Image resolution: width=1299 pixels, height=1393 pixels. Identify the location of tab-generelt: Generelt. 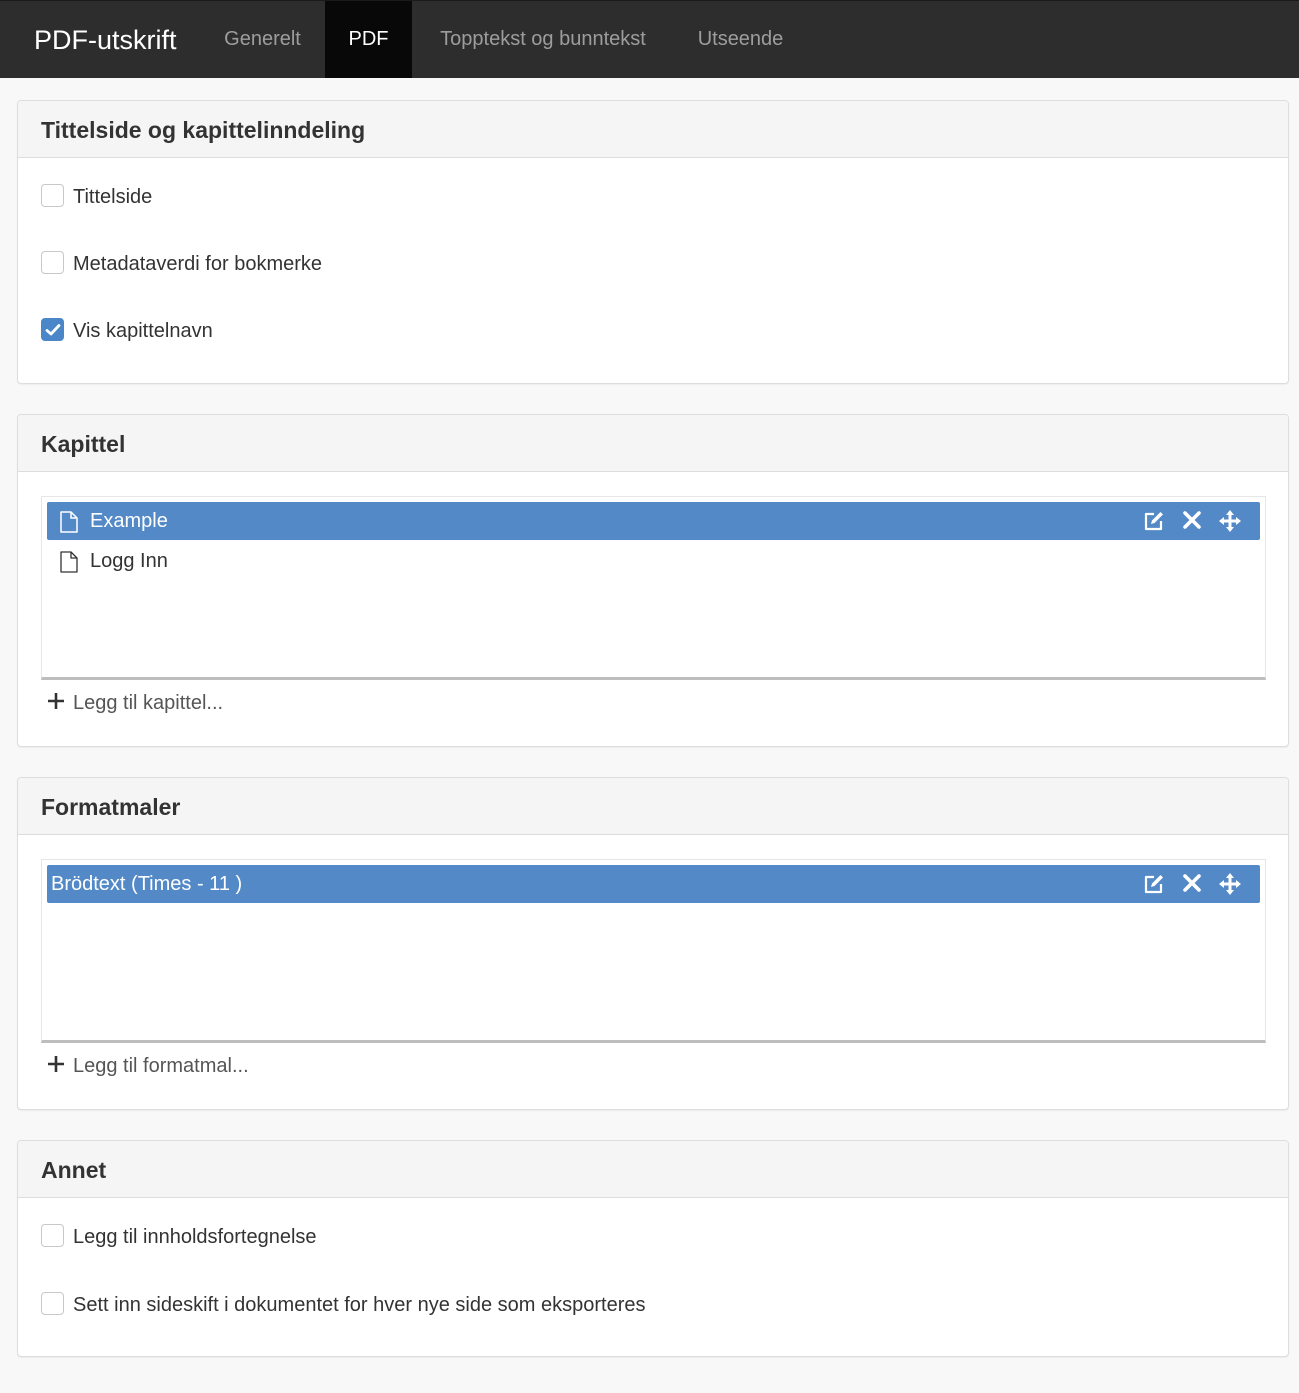
(262, 39).